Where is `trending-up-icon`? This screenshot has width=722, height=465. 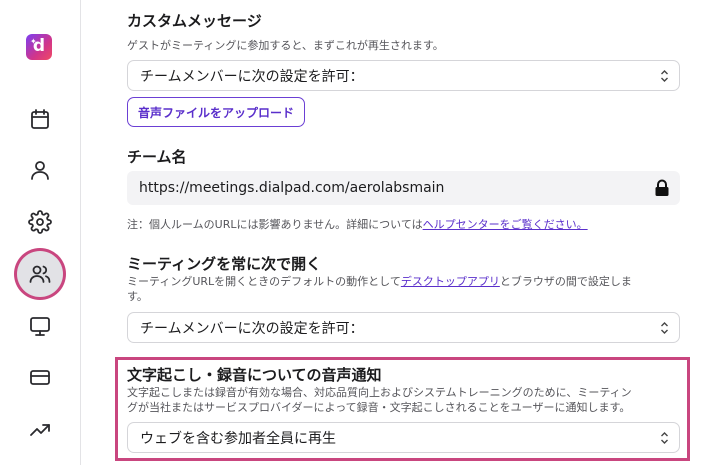 trending-up-icon is located at coordinates (40, 430).